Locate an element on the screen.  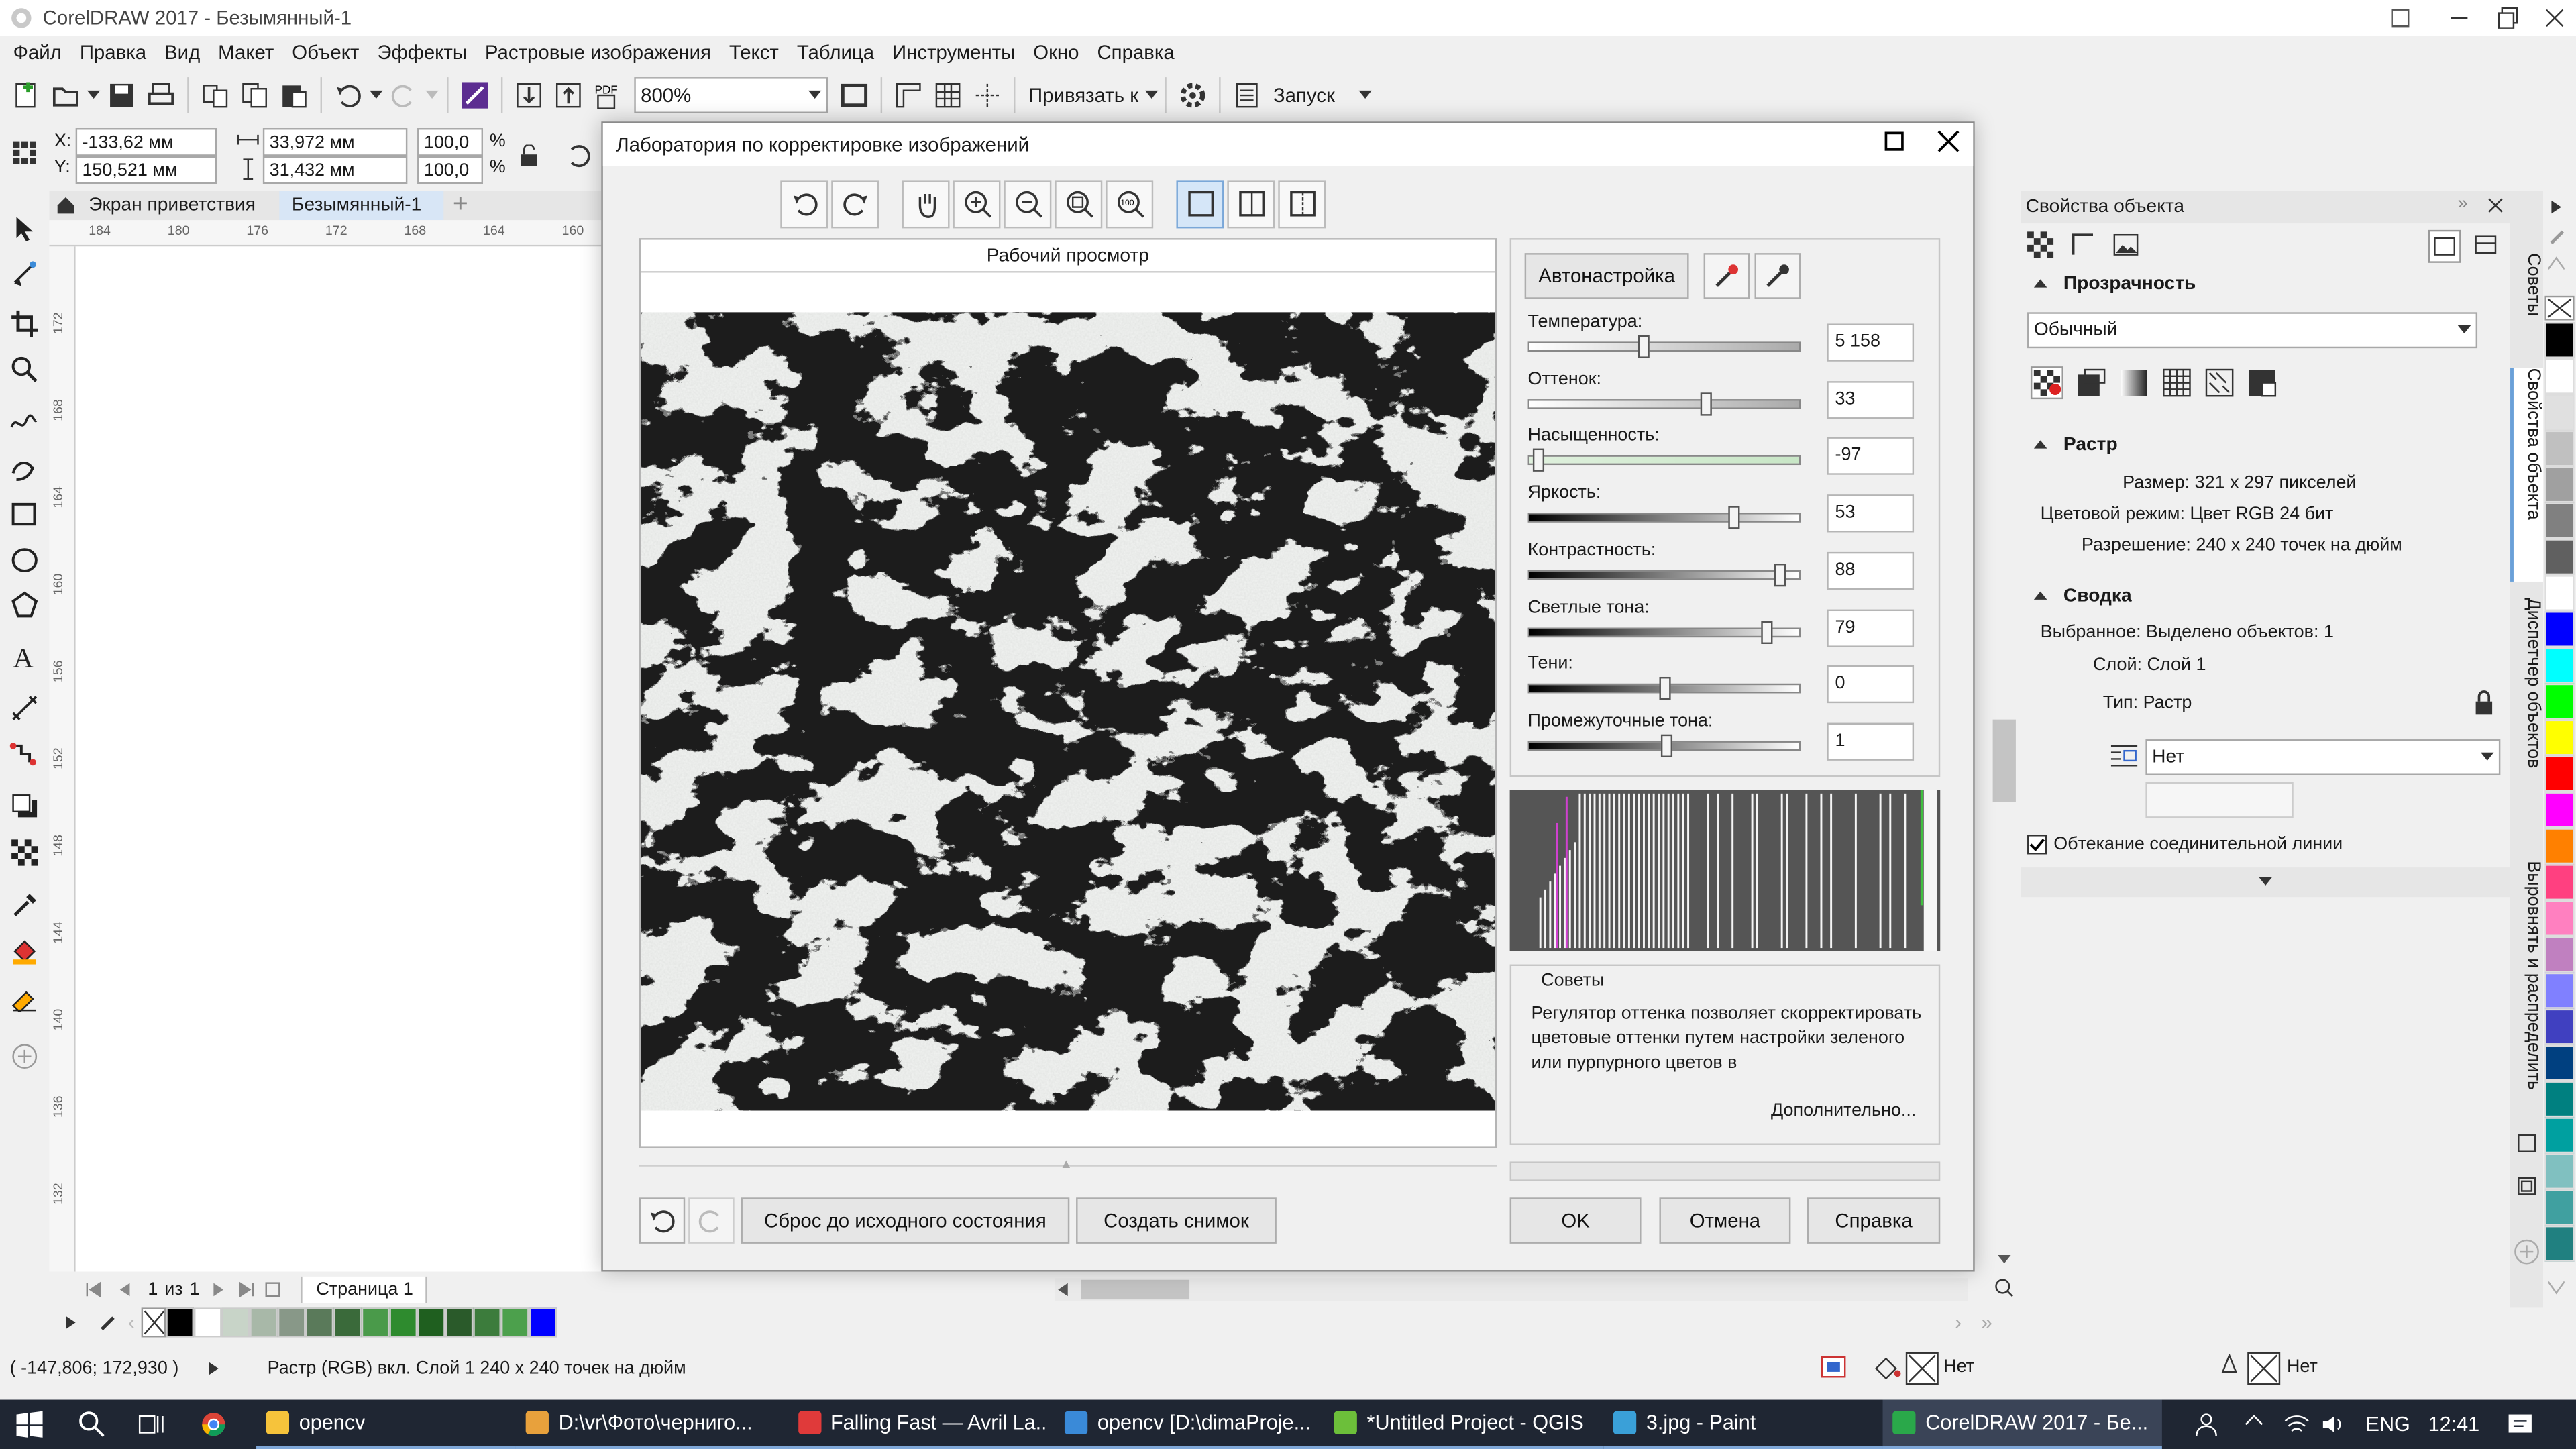
menu-item-2: Вид is located at coordinates (182, 52).